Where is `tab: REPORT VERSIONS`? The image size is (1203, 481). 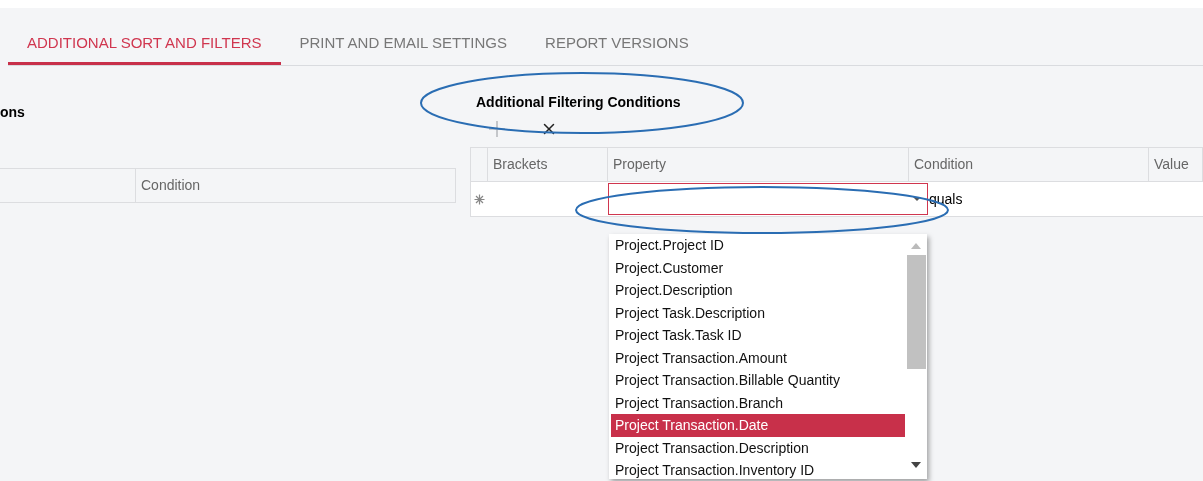 tab: REPORT VERSIONS is located at coordinates (617, 44).